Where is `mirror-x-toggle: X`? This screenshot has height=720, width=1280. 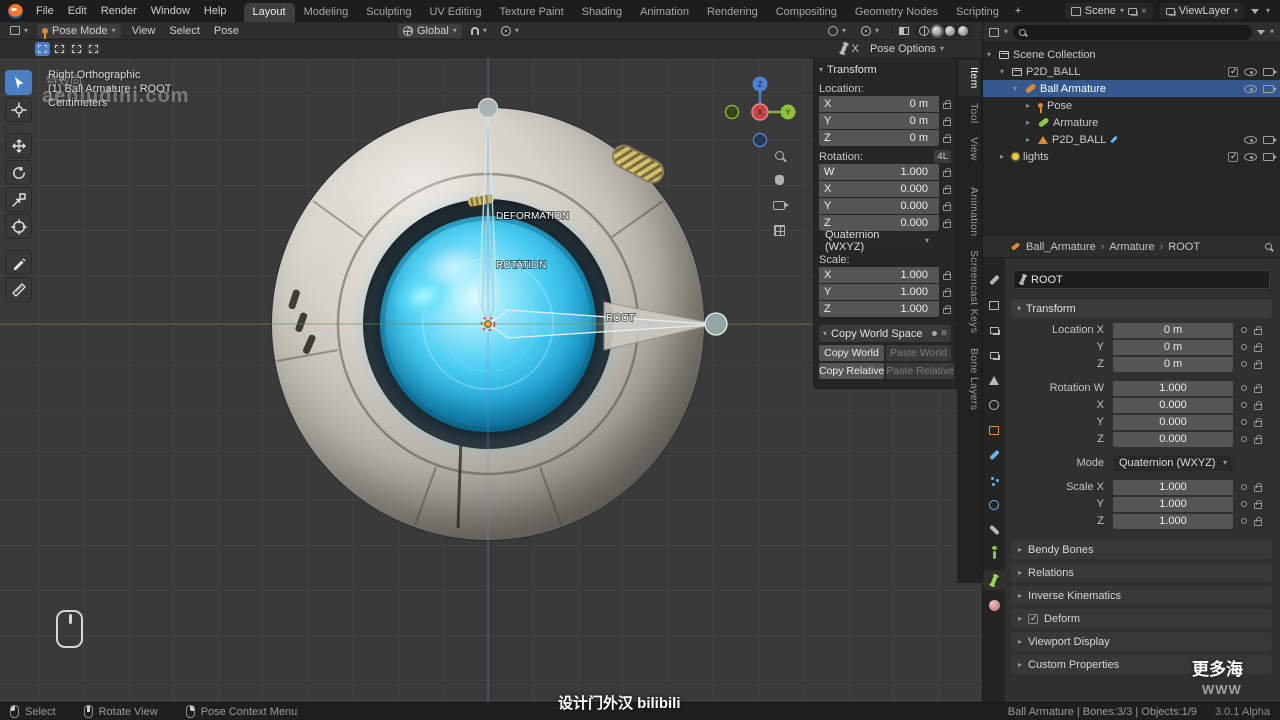
mirror-x-toggle: X is located at coordinates (855, 49).